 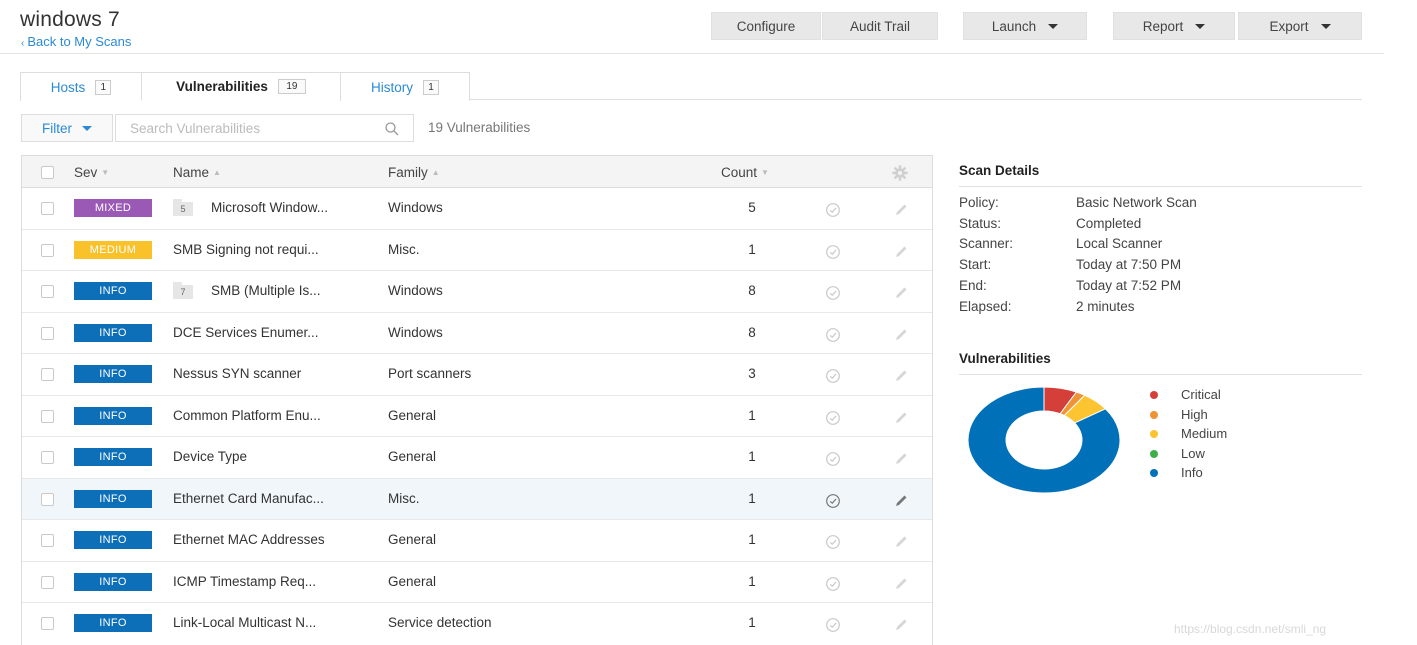 What do you see at coordinates (414, 172) in the screenshot?
I see `column-header-family: Family ▲` at bounding box center [414, 172].